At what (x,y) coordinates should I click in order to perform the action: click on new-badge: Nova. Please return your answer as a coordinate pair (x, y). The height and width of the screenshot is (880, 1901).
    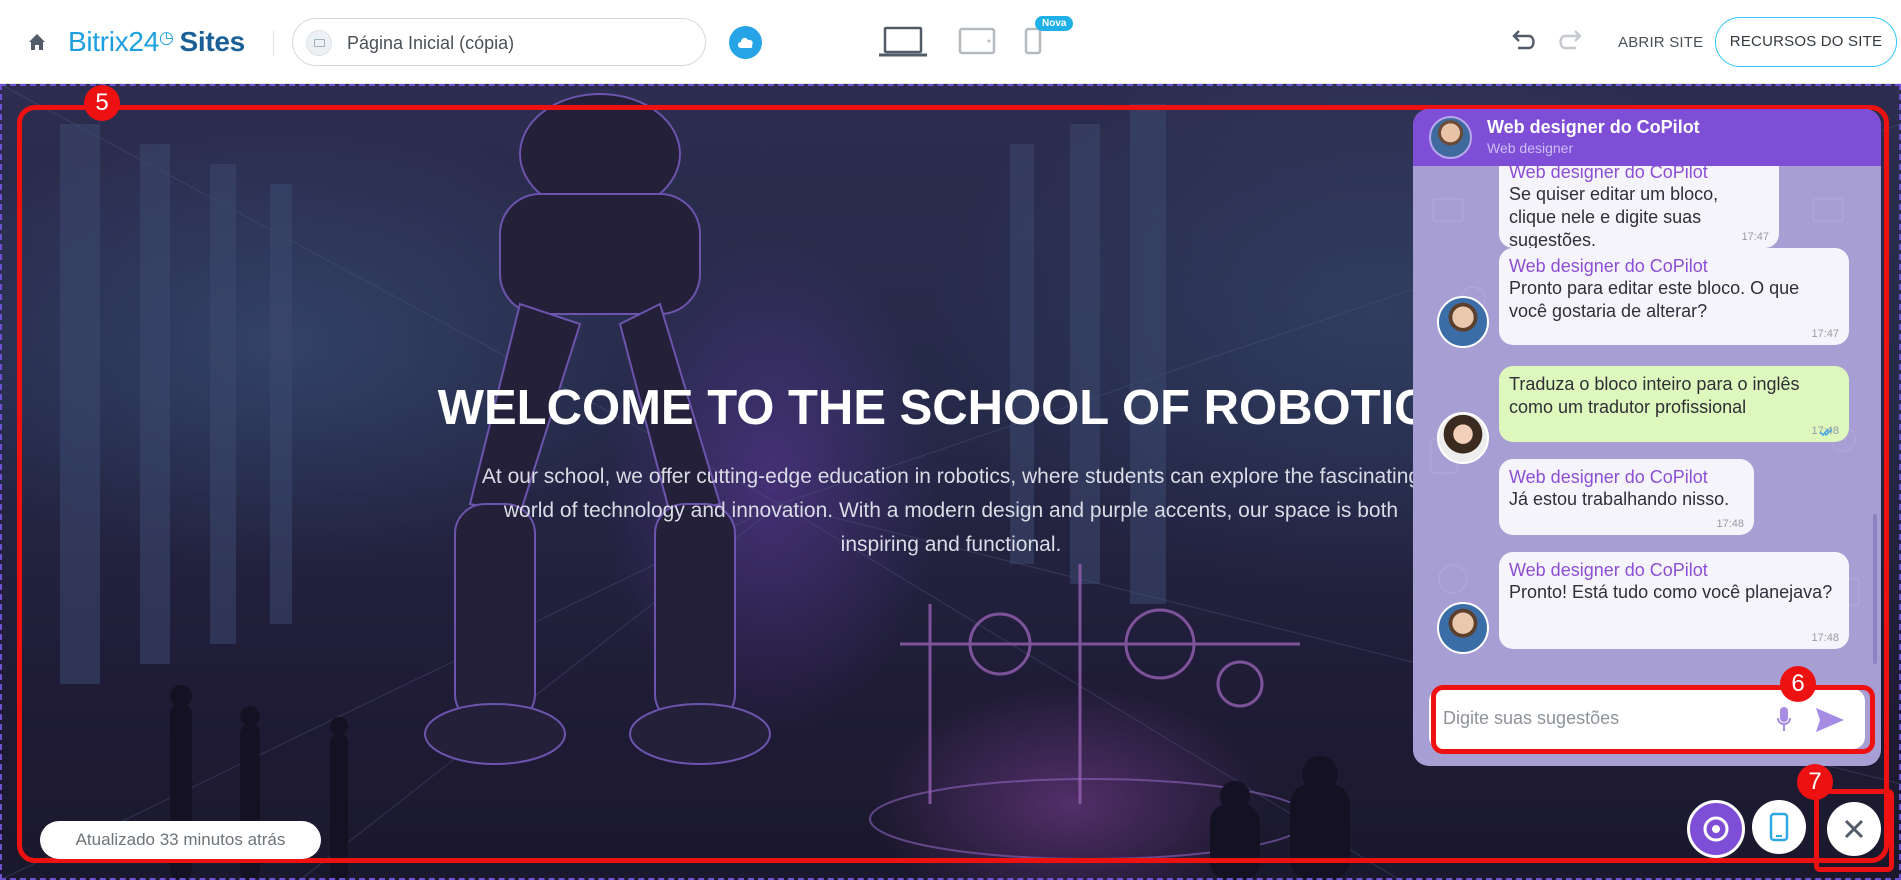
    Looking at the image, I should click on (1054, 23).